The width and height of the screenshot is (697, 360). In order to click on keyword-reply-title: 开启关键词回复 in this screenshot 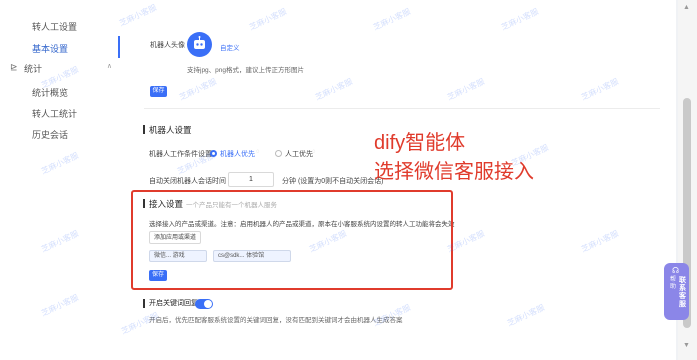, I will do `click(173, 303)`.